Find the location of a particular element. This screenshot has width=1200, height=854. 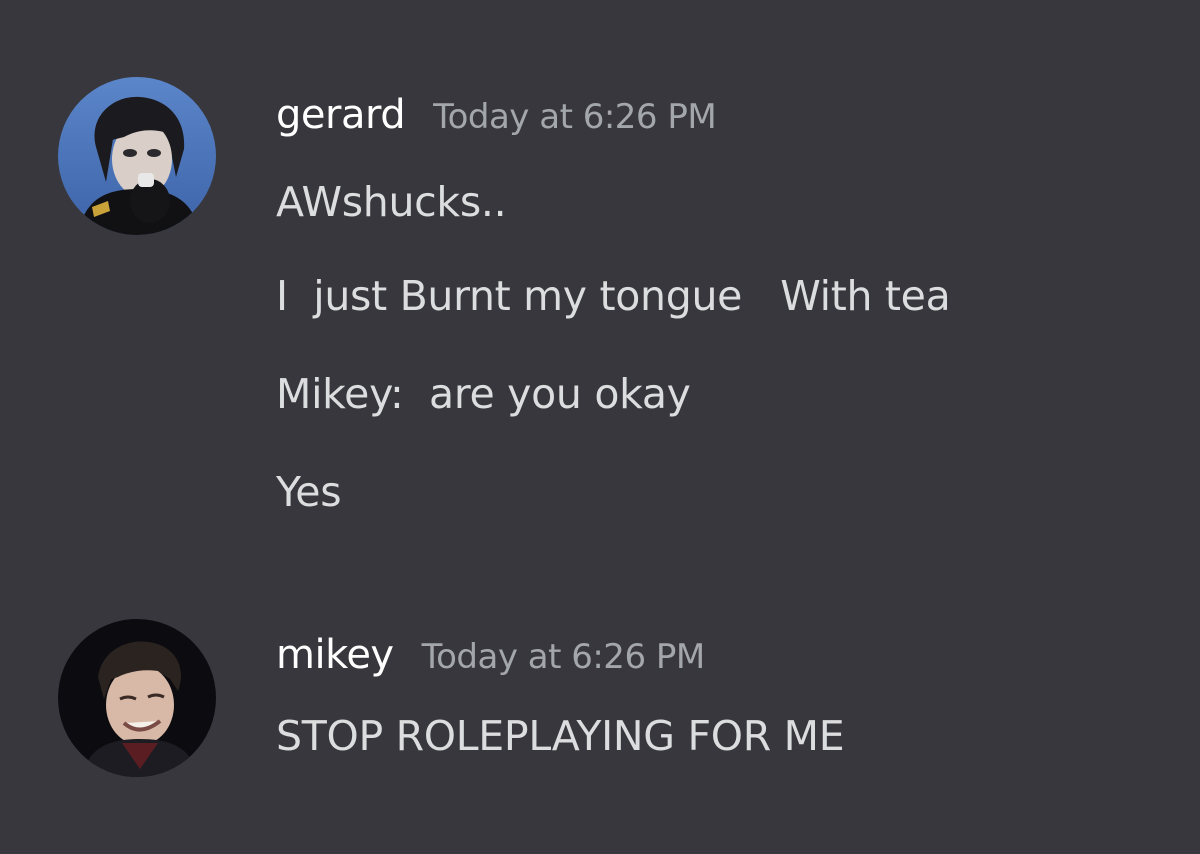

username: mikey is located at coordinates (335, 655).